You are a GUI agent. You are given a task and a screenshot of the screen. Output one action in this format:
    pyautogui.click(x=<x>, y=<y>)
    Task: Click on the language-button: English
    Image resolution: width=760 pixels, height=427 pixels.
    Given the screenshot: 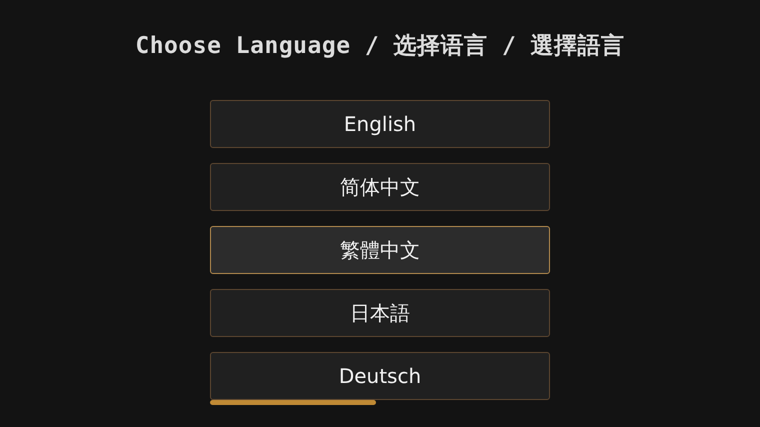 What is the action you would take?
    pyautogui.click(x=380, y=124)
    